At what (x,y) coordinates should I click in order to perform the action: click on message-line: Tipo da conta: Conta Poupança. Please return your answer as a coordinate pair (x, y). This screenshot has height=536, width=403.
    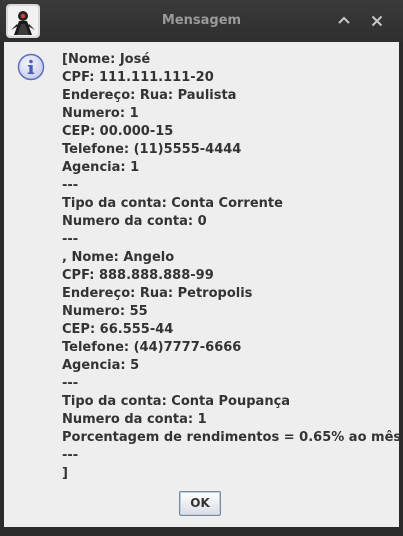
    Looking at the image, I should click on (176, 401).